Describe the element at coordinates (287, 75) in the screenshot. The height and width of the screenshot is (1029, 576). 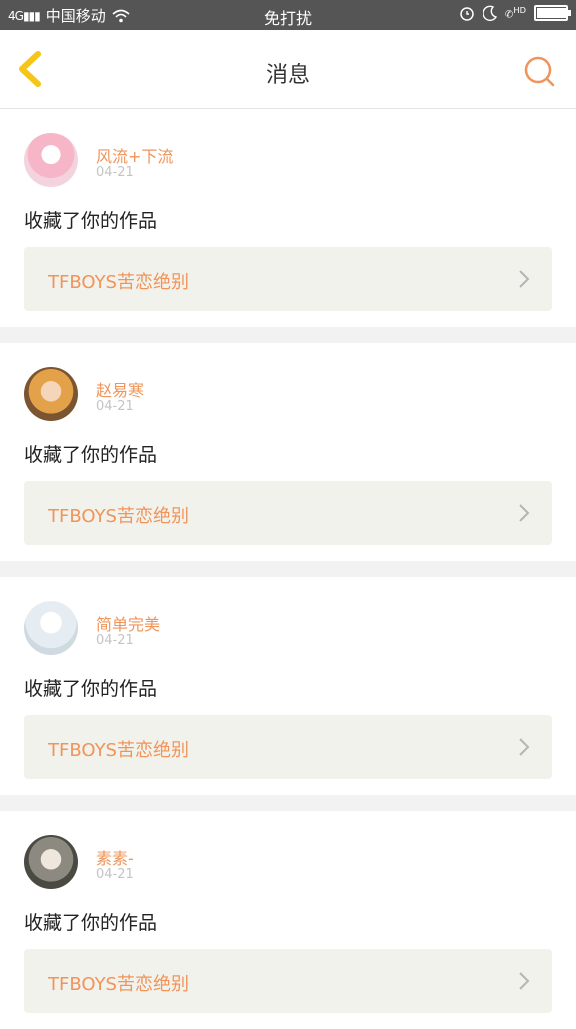
I see `page-title: 消息` at that location.